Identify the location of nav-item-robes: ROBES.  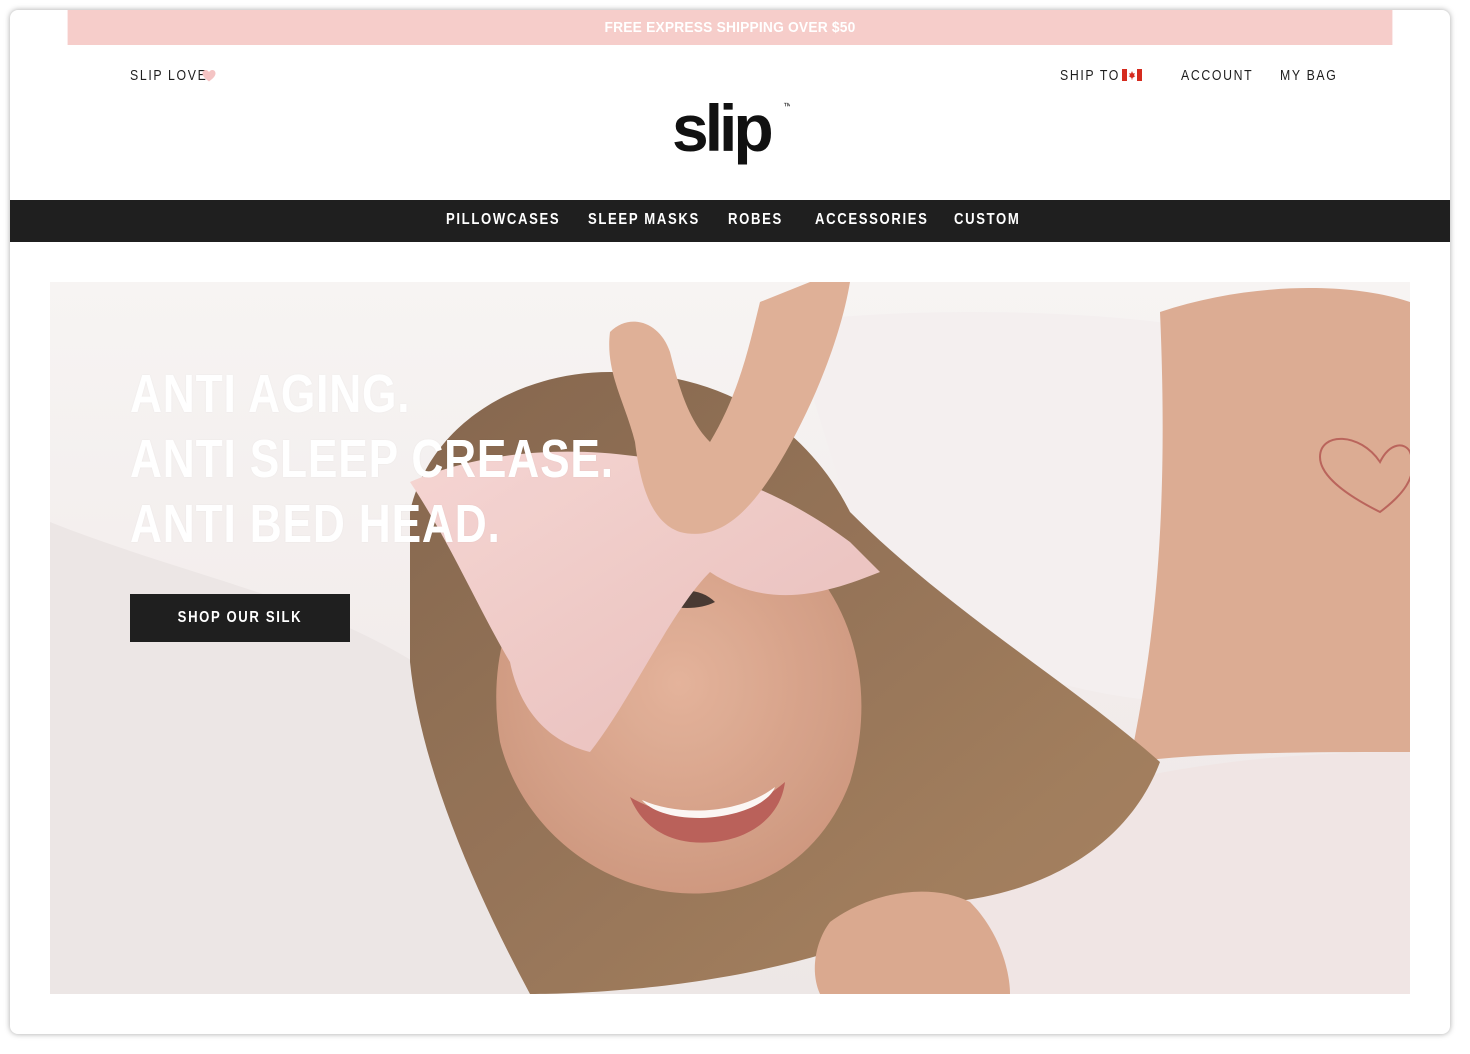
(755, 220).